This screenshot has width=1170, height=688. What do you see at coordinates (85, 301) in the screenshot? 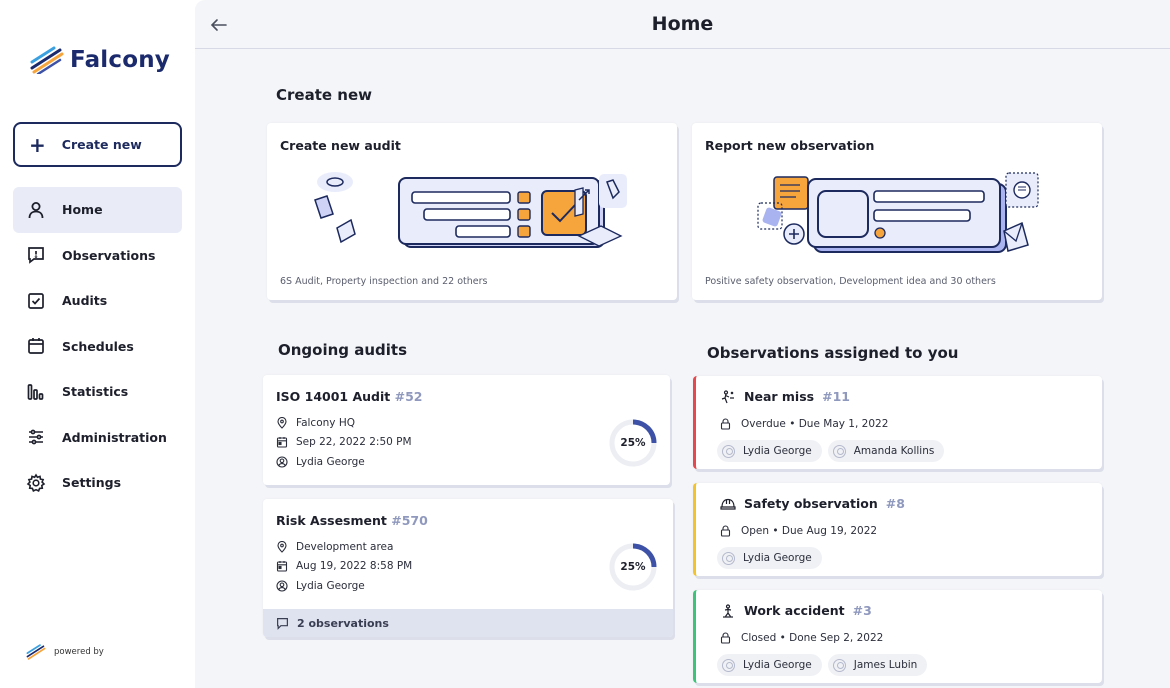
I see `sidebar-item-label: Audits` at bounding box center [85, 301].